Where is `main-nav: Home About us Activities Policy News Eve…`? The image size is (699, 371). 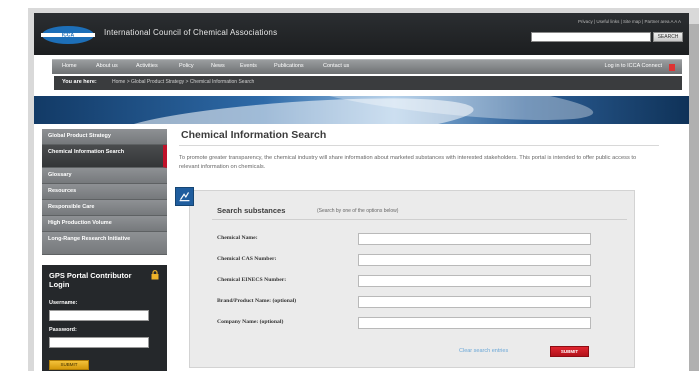
main-nav: Home About us Activities Policy News Eve… is located at coordinates (367, 66).